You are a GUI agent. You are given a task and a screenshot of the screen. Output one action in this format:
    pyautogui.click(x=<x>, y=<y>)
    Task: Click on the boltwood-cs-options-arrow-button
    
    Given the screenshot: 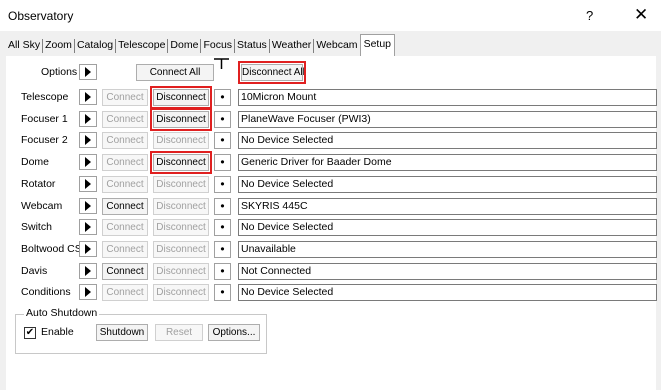 What is the action you would take?
    pyautogui.click(x=88, y=249)
    